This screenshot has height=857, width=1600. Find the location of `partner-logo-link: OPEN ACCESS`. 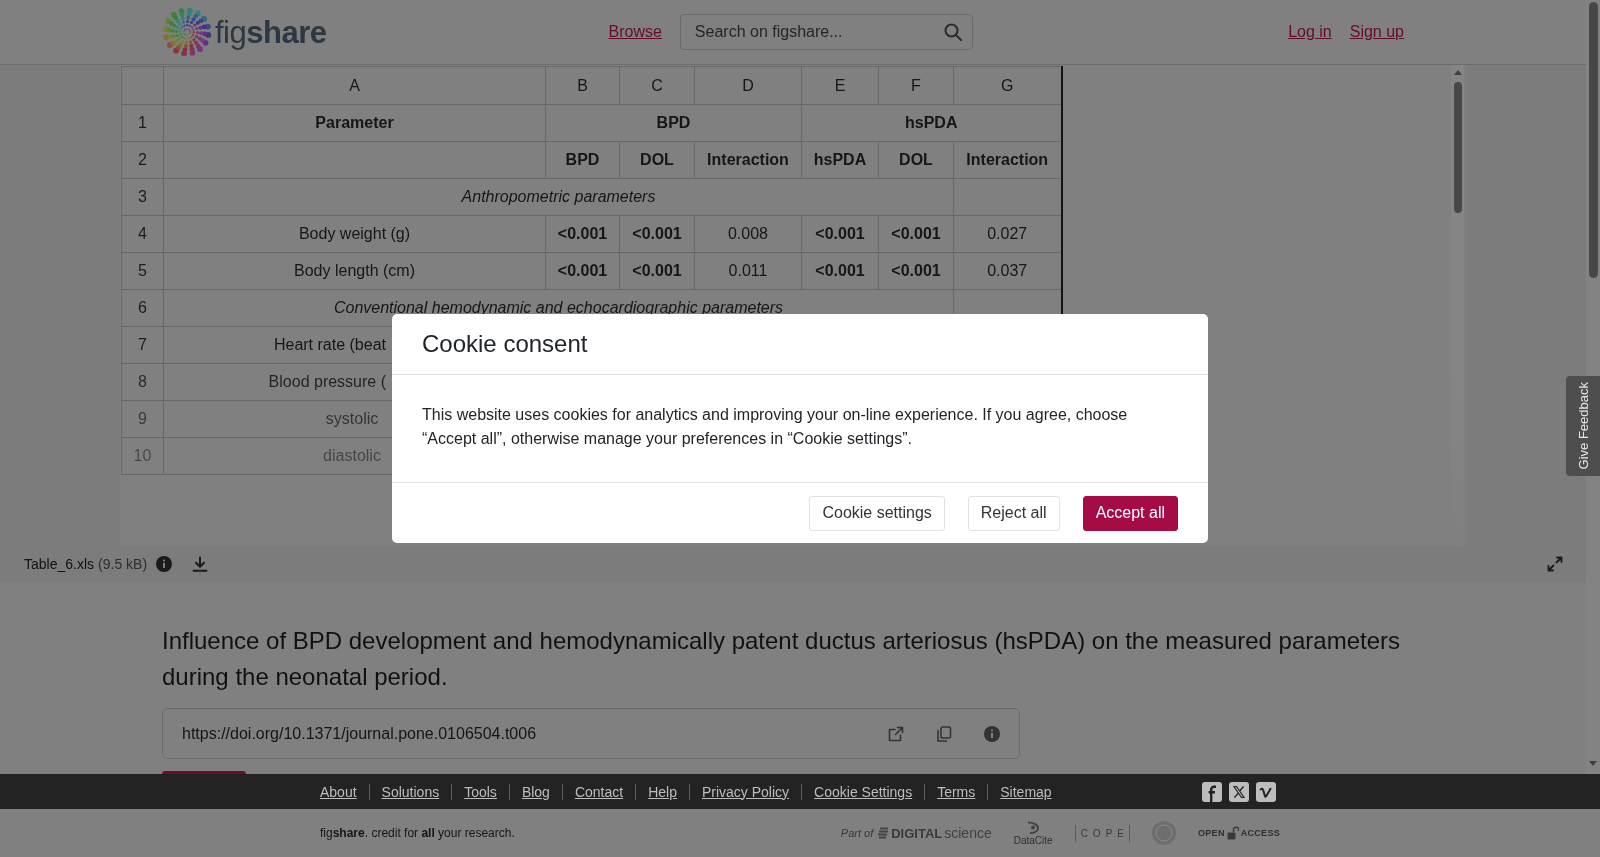

partner-logo-link: OPEN ACCESS is located at coordinates (1238, 833).